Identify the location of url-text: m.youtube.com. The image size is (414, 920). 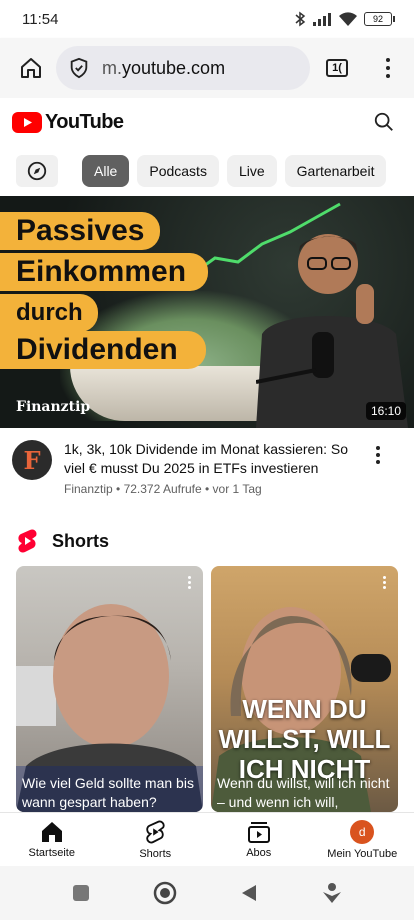
(163, 68).